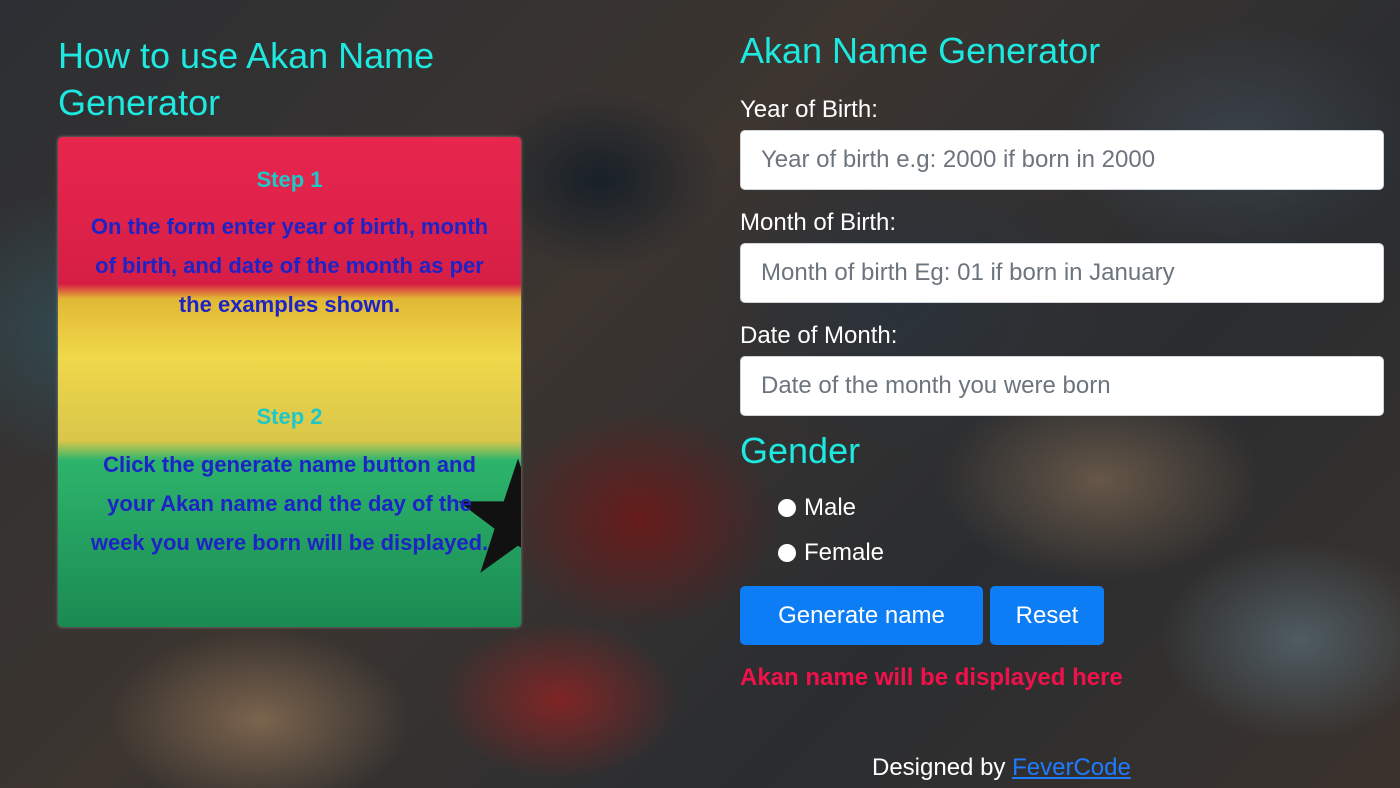 Image resolution: width=1400 pixels, height=788 pixels. Describe the element at coordinates (1047, 615) in the screenshot. I see `reset-button: Reset` at that location.